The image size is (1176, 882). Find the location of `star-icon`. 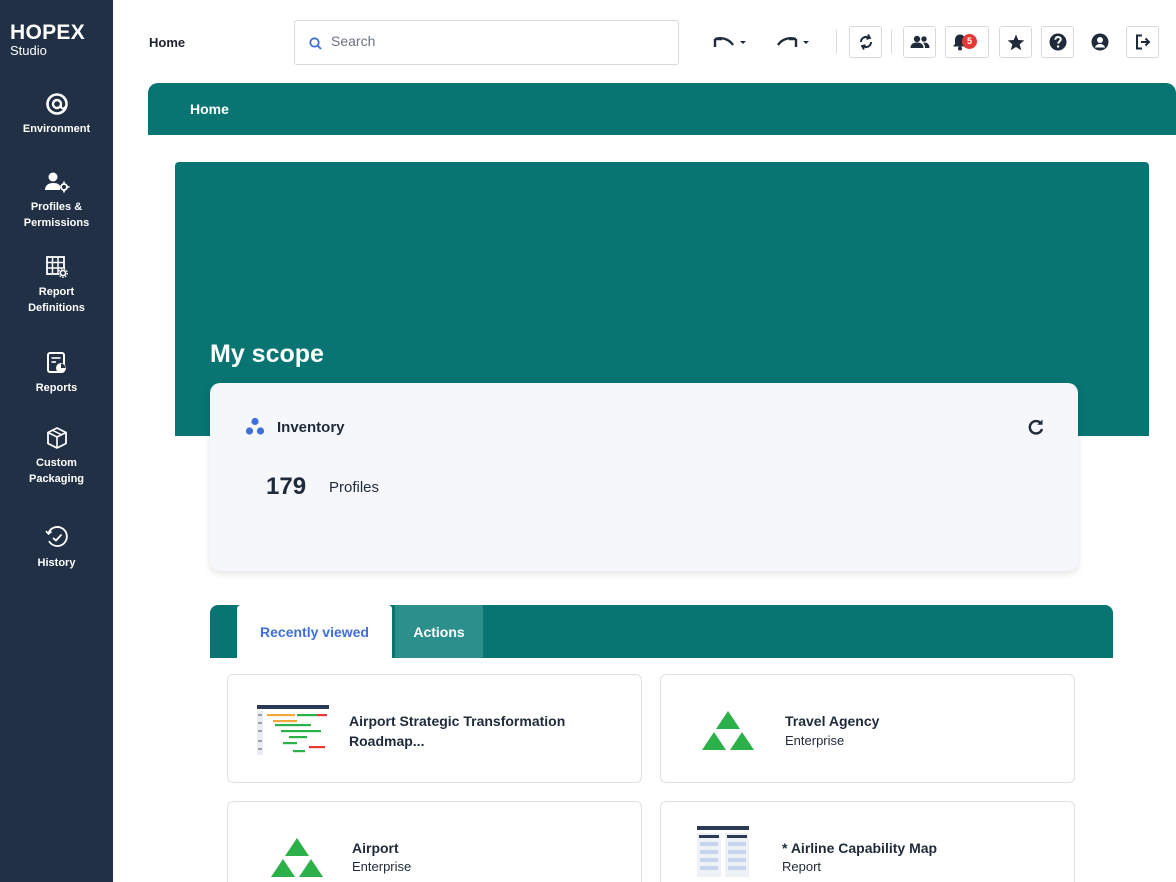

star-icon is located at coordinates (1015, 42).